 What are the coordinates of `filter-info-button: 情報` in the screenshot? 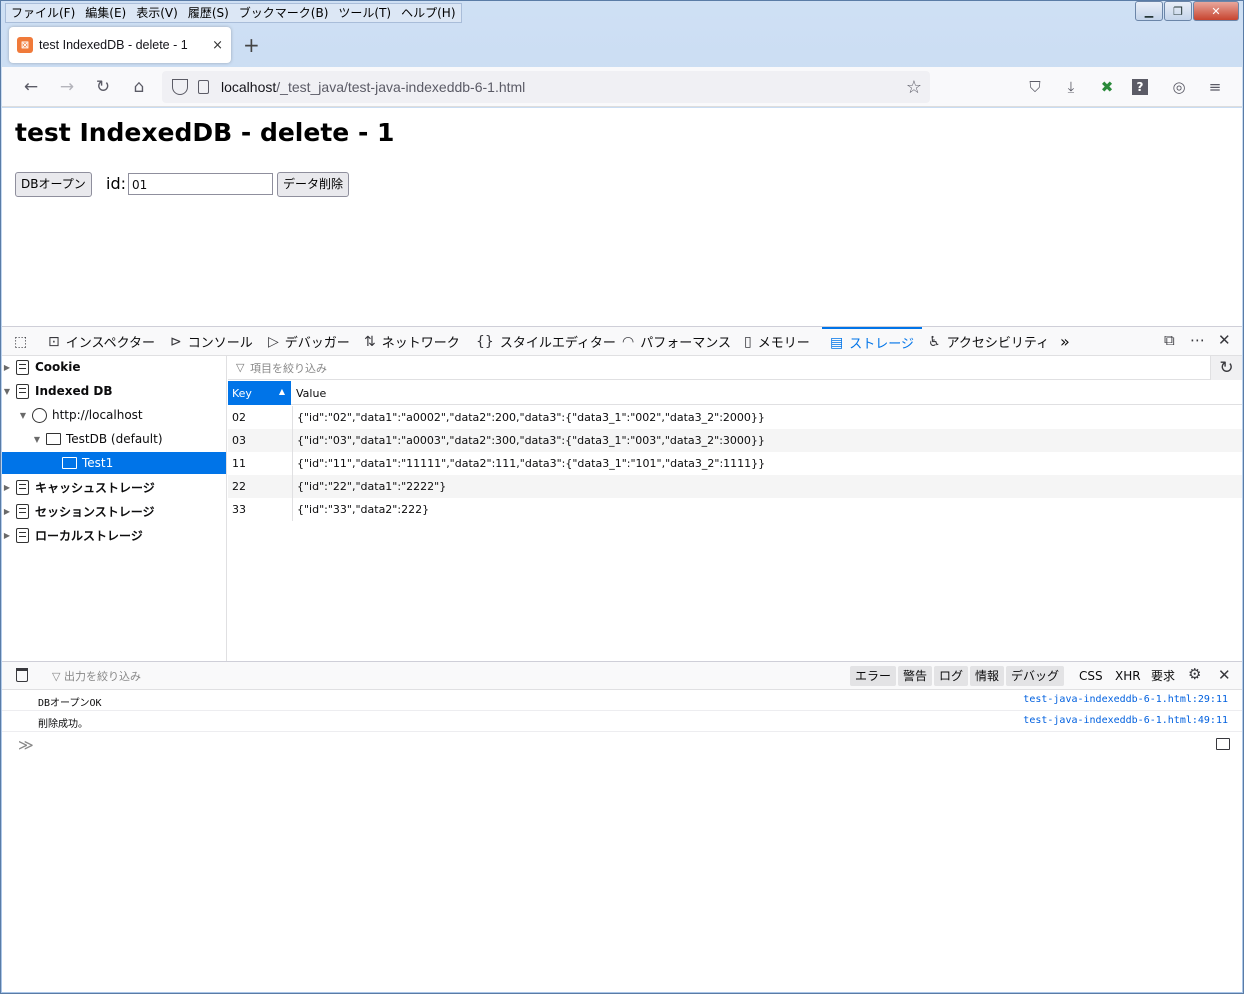 It's located at (987, 676).